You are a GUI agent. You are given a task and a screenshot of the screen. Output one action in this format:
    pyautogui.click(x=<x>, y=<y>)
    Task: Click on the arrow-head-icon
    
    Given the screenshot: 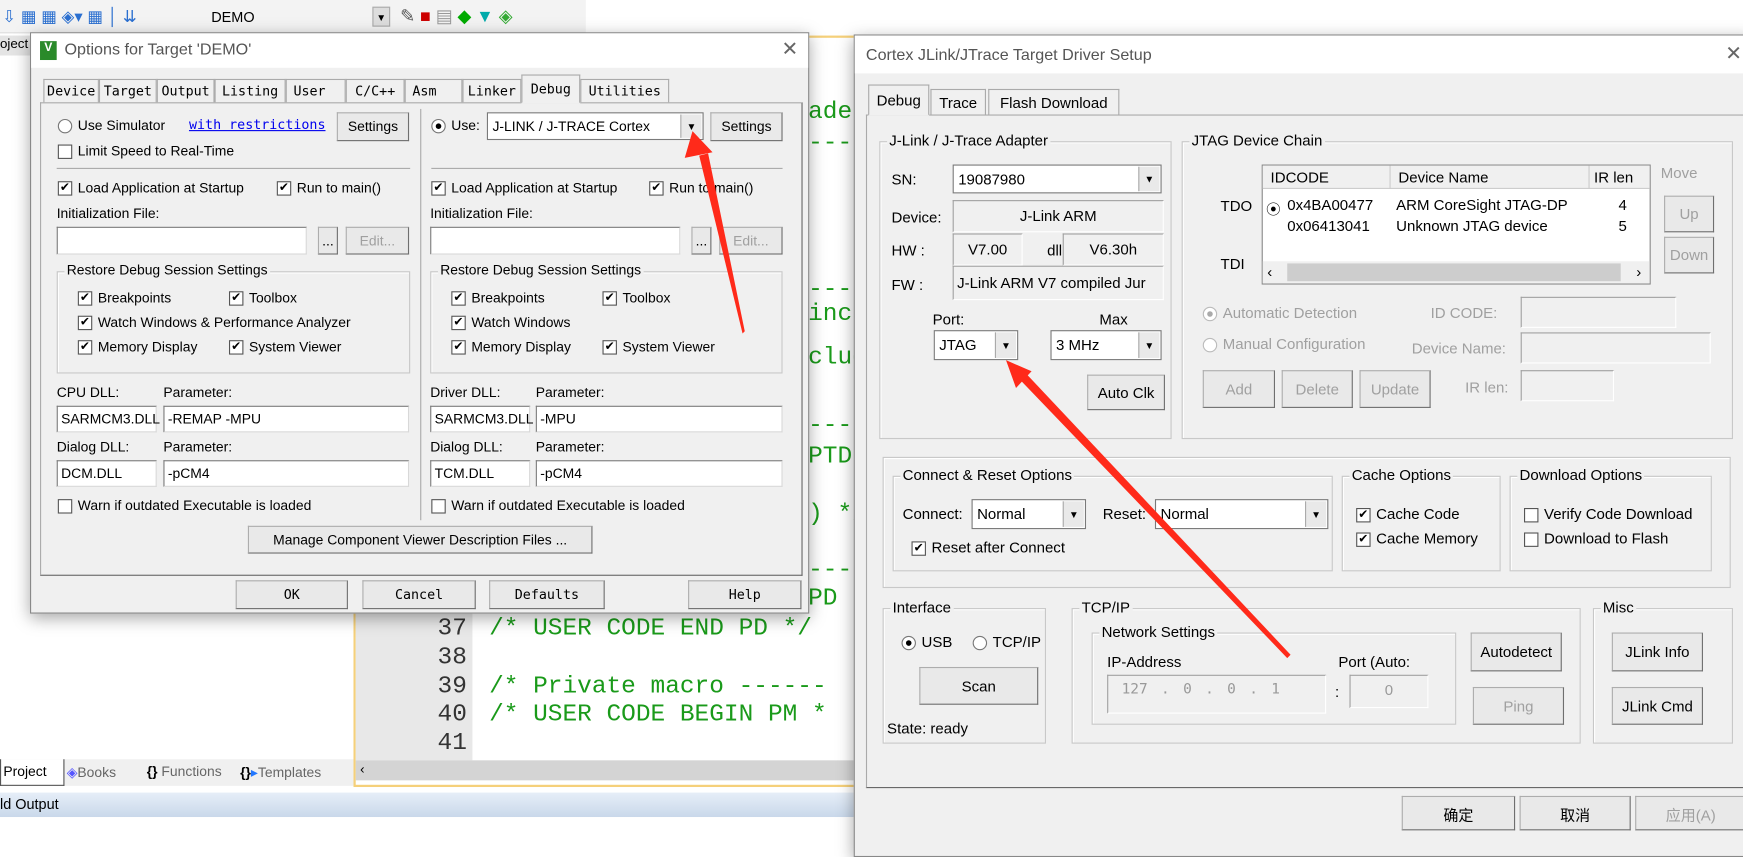 What is the action you would take?
    pyautogui.click(x=698, y=144)
    